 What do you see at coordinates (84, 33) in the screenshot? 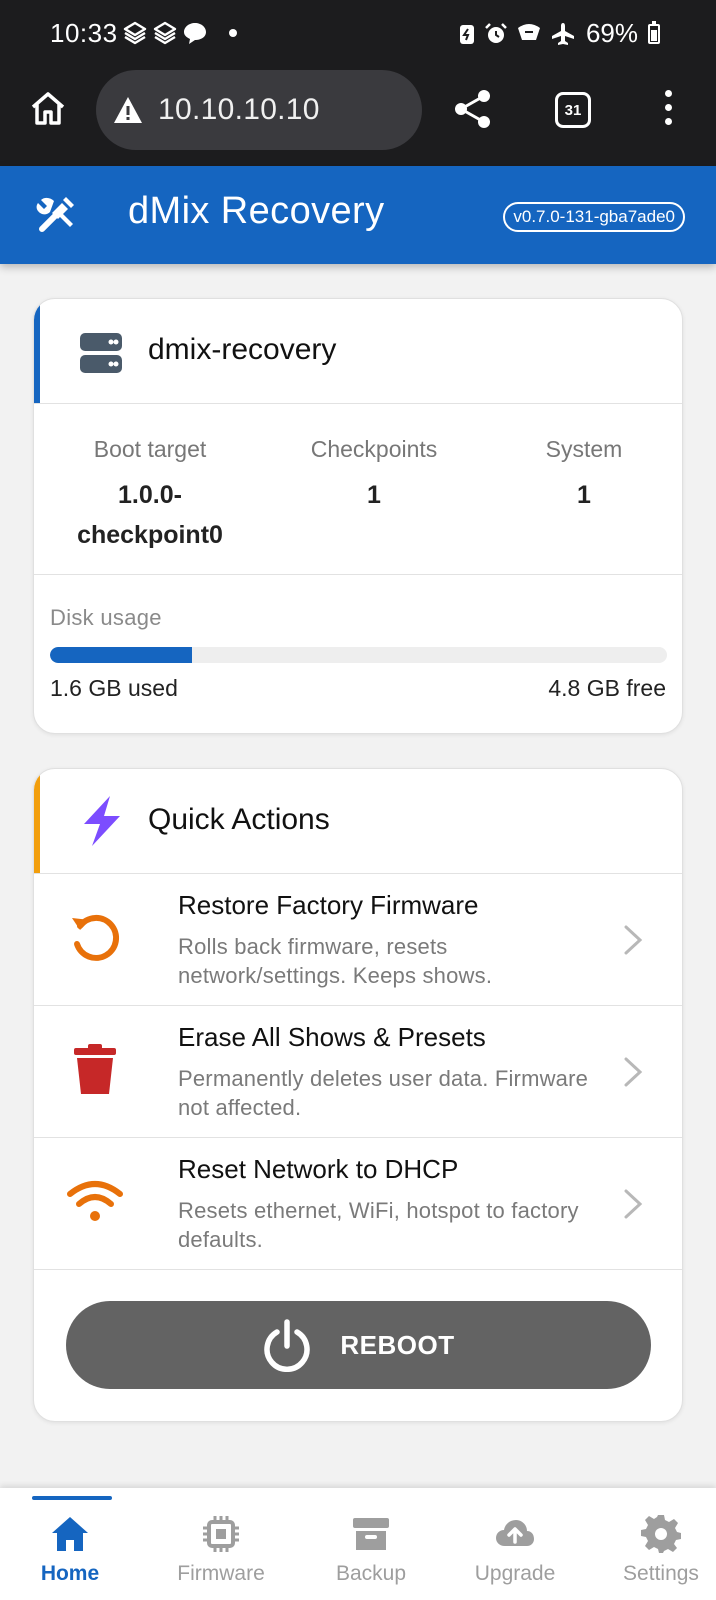
I see `status-time: 10:33` at bounding box center [84, 33].